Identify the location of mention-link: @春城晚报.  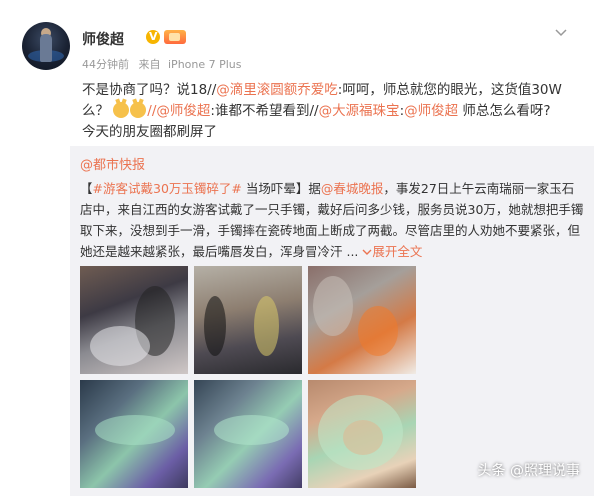
(352, 188).